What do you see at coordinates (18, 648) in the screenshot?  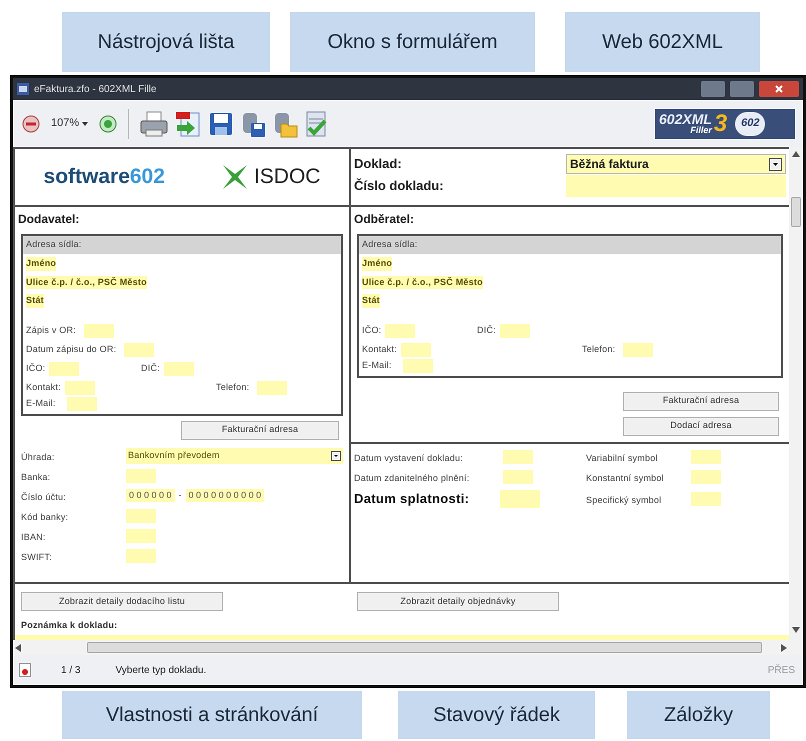 I see `scroll-left-icon` at bounding box center [18, 648].